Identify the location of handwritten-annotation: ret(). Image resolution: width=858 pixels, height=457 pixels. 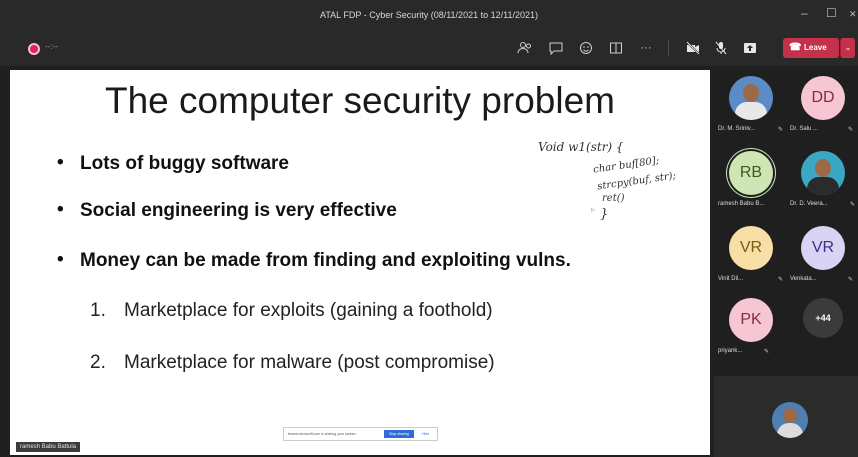
(613, 198).